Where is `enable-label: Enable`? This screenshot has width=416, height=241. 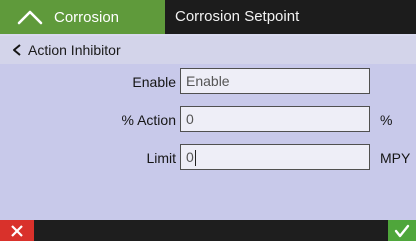
enable-label: Enable is located at coordinates (154, 82).